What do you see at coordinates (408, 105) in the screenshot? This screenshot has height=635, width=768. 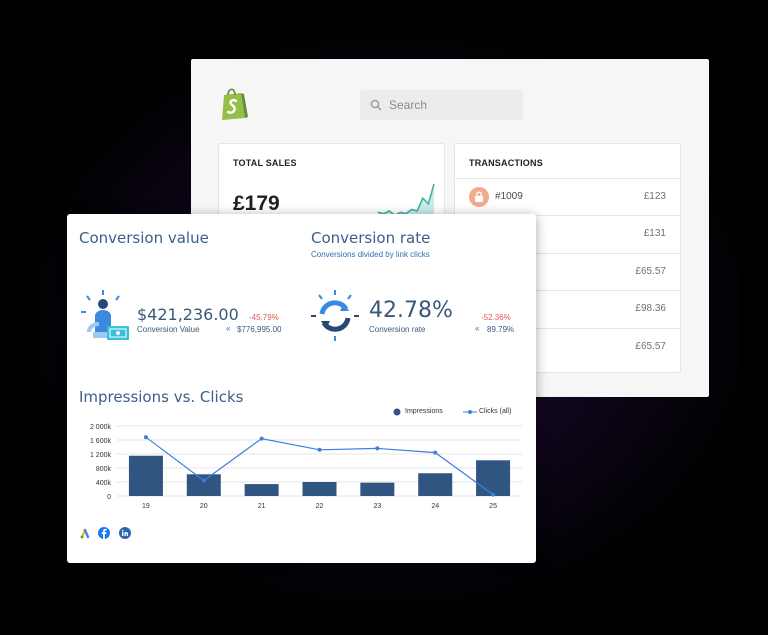 I see `search-placeholder: Search` at bounding box center [408, 105].